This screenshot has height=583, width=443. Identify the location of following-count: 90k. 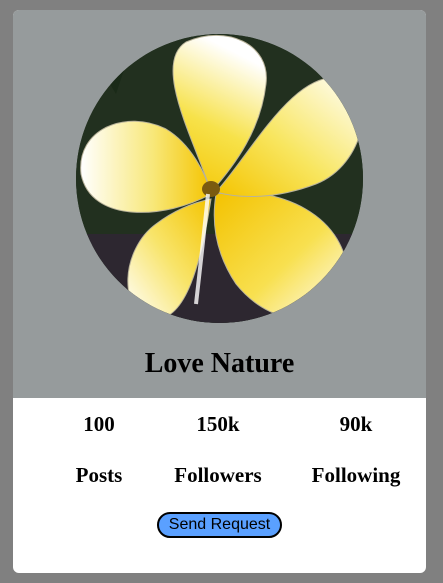
(356, 424).